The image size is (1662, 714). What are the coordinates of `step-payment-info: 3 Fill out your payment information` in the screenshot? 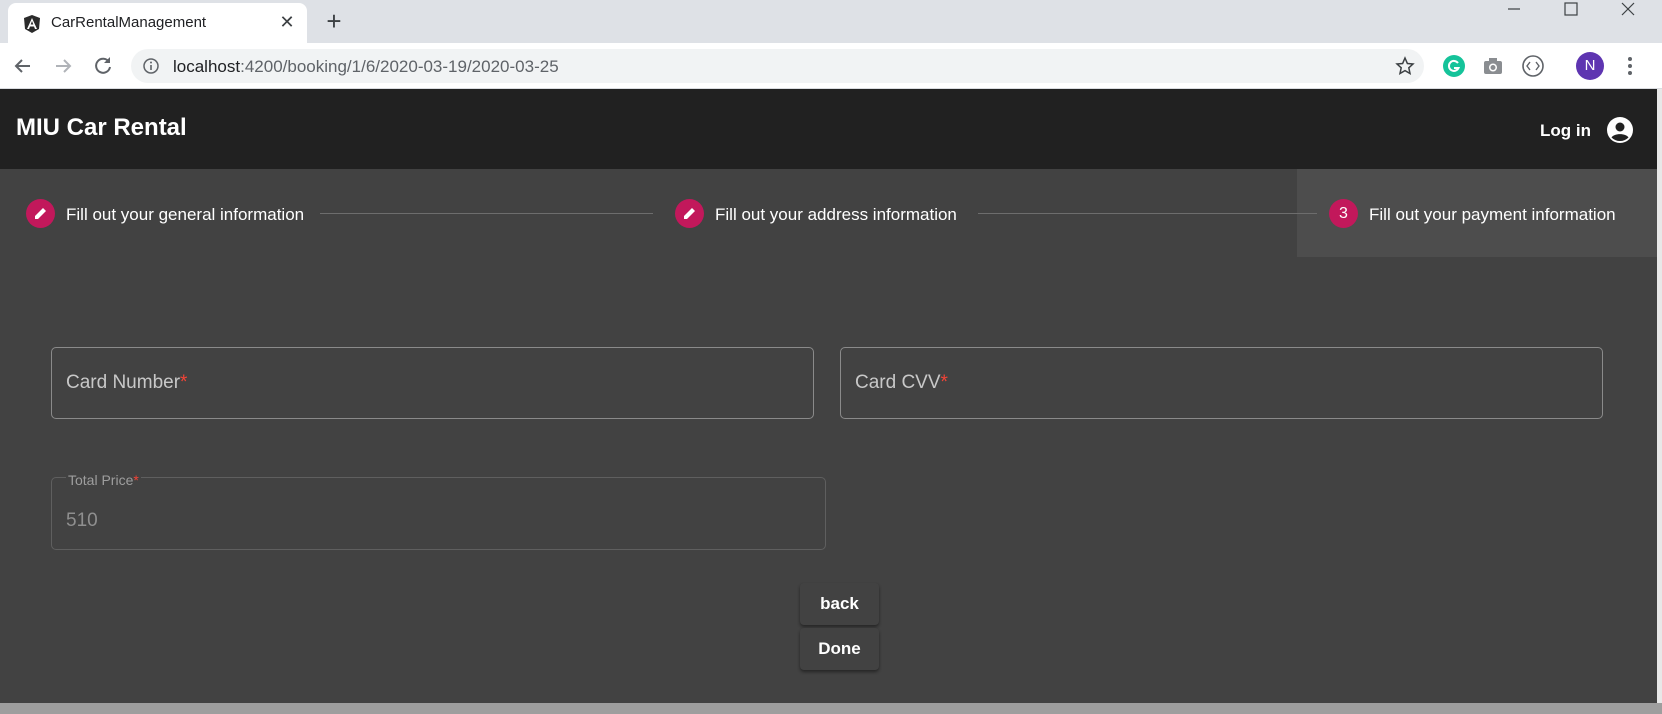 It's located at (1477, 213).